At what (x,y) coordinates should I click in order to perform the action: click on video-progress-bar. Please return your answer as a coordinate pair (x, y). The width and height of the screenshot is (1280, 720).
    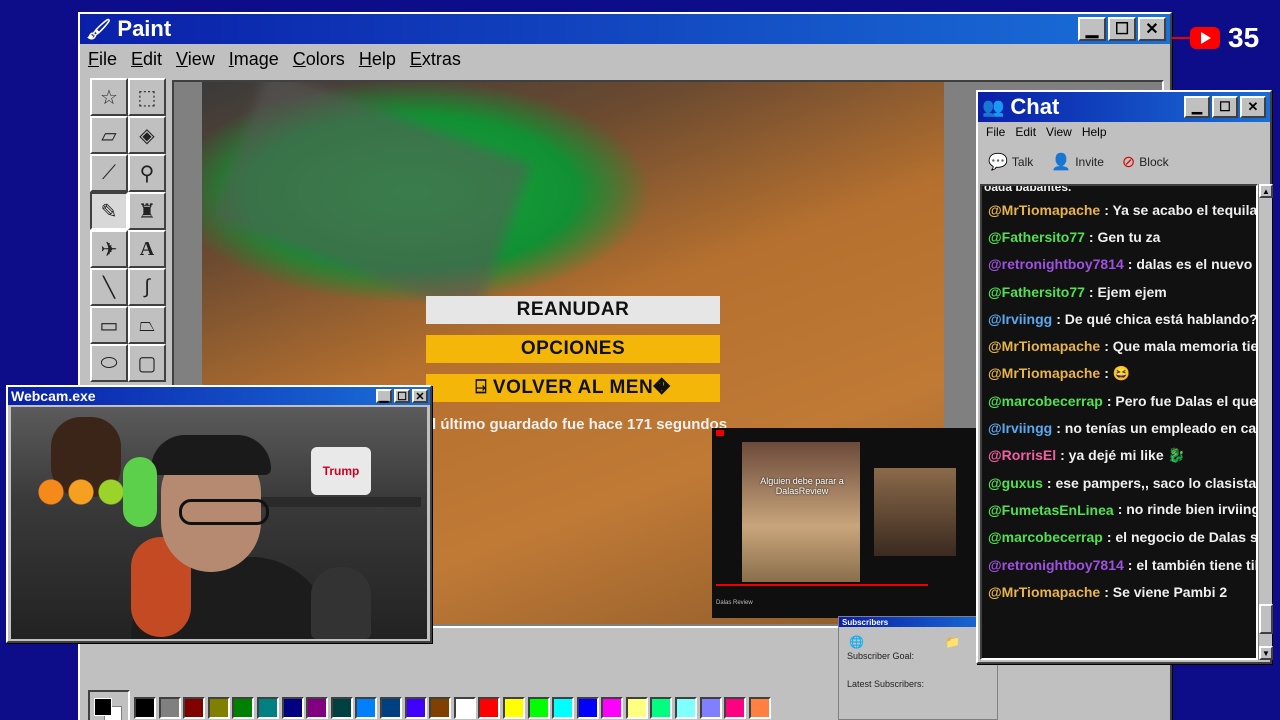
    Looking at the image, I should click on (822, 585).